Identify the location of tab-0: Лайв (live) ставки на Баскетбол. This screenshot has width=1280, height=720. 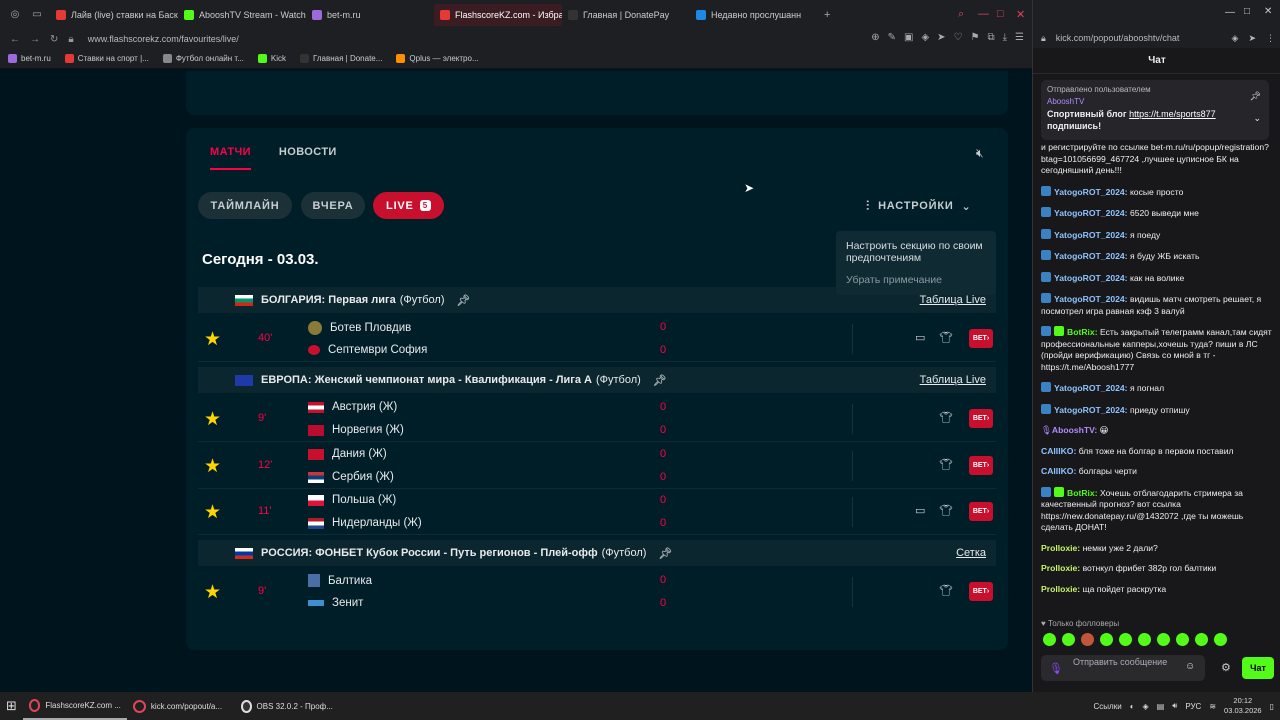
(114, 15).